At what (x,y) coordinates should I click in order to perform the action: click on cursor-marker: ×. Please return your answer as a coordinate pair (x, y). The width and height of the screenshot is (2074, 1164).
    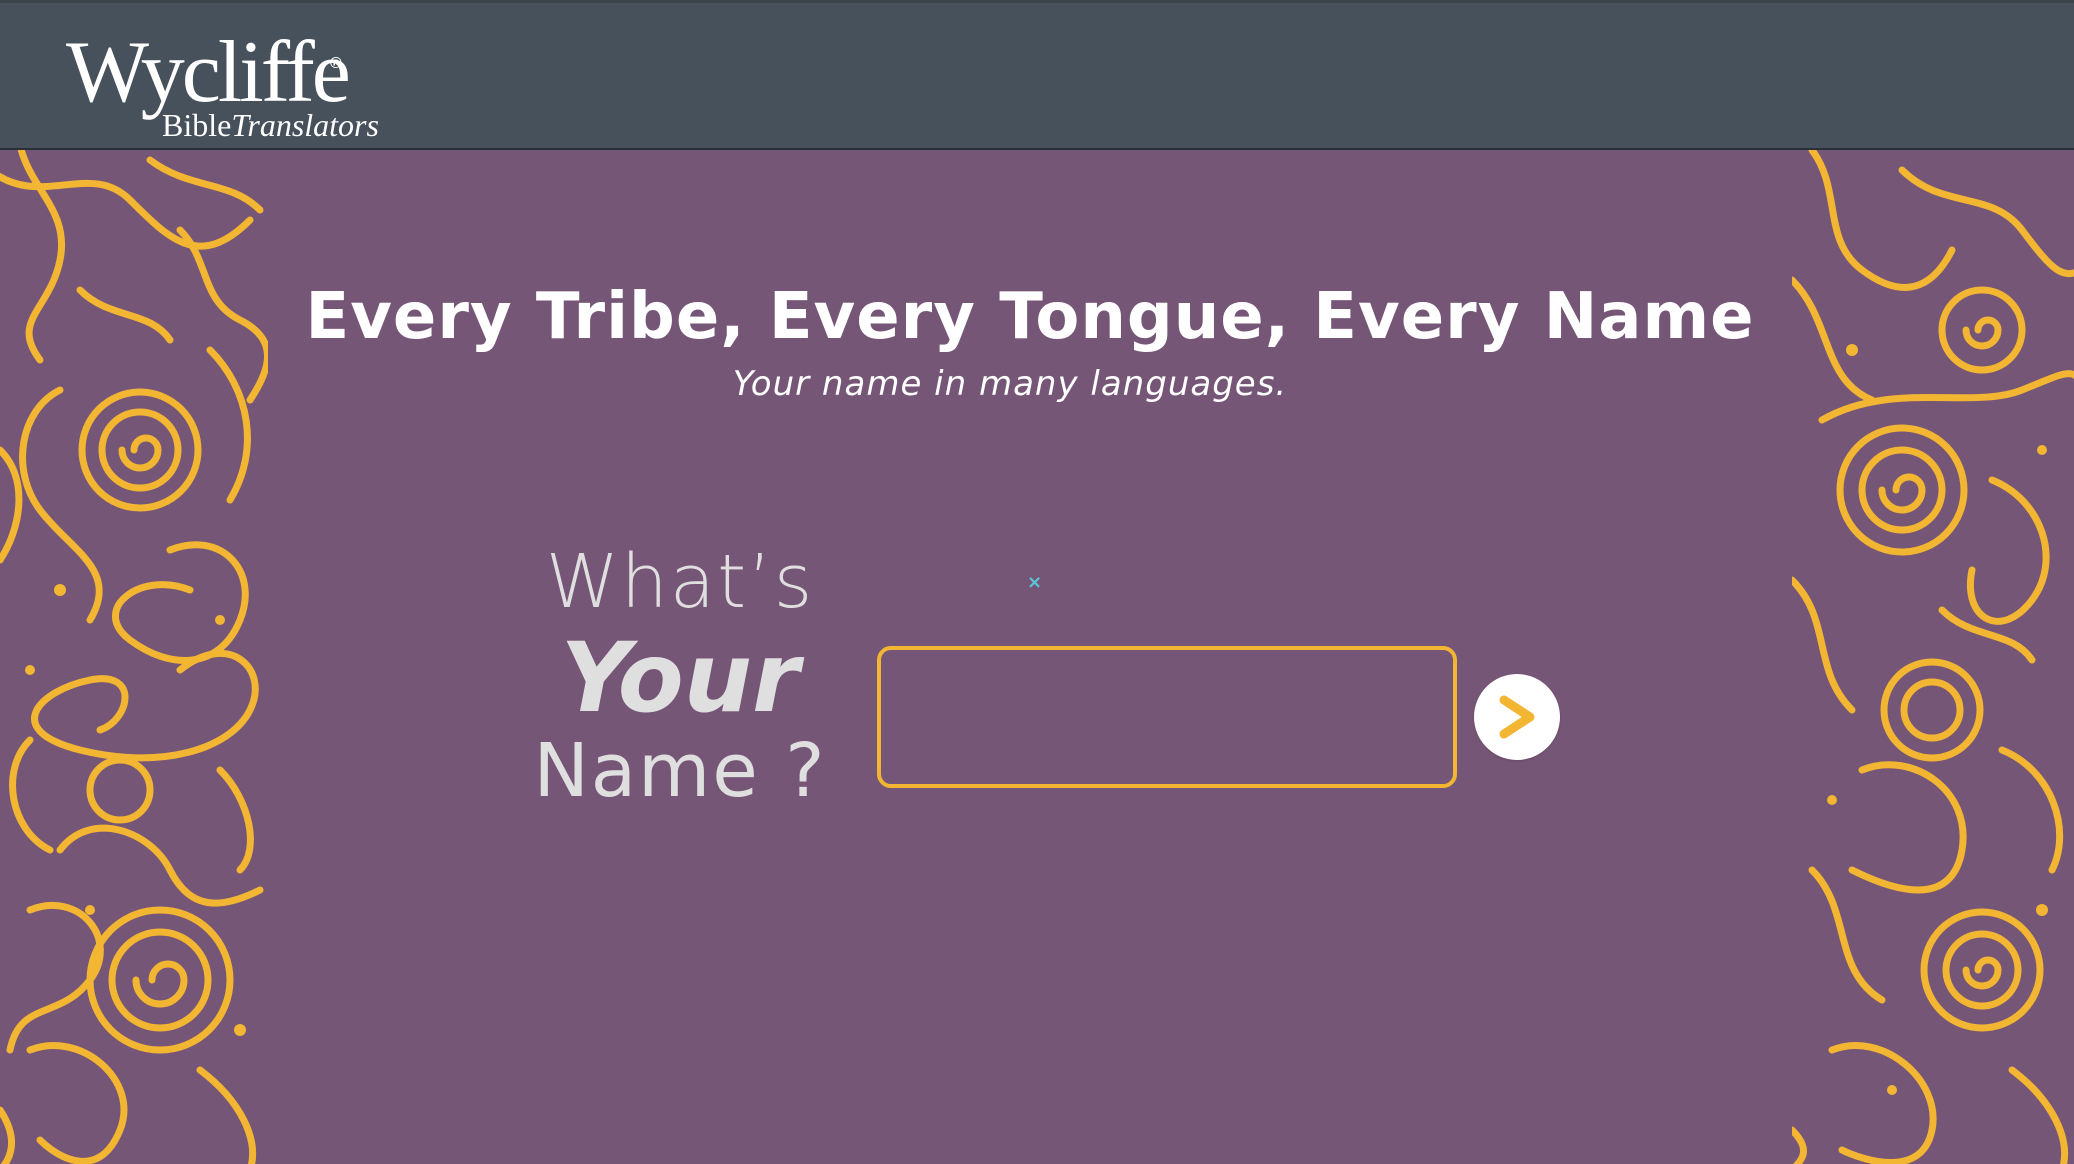
    Looking at the image, I should click on (1035, 582).